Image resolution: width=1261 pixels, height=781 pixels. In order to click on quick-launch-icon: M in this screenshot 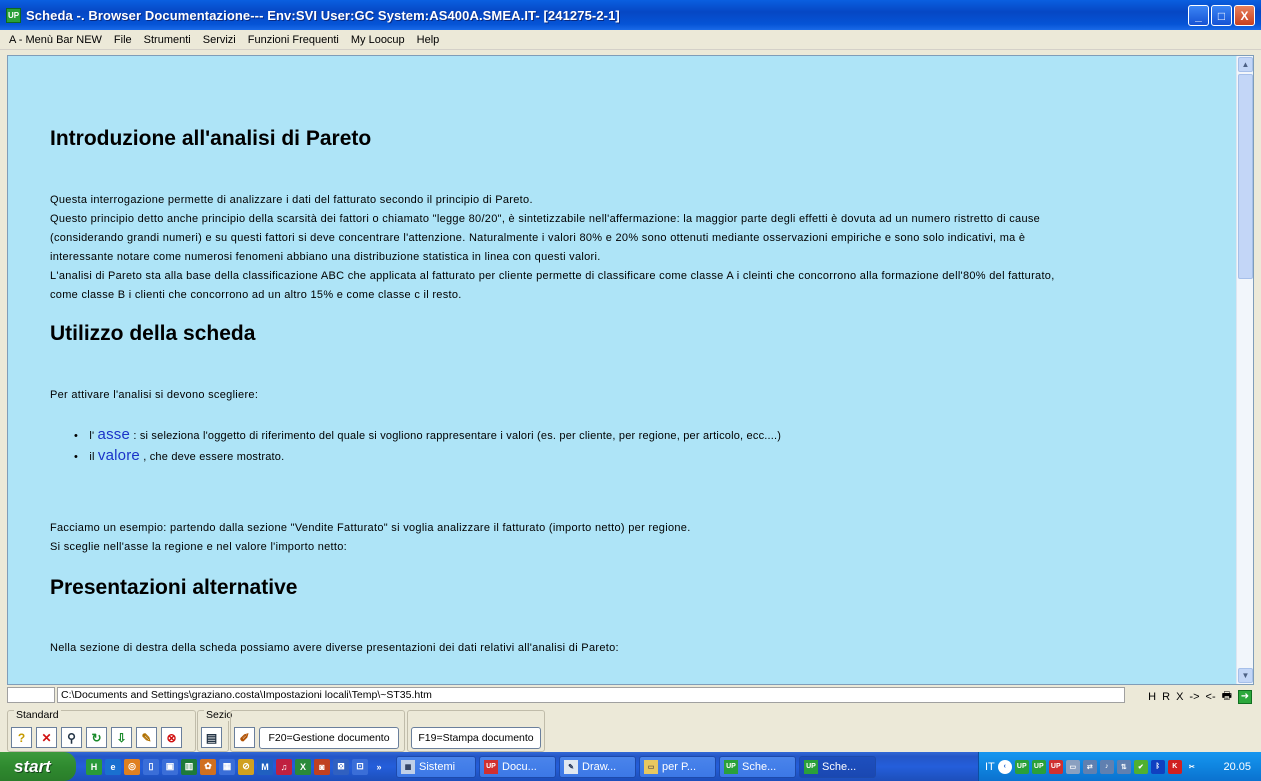, I will do `click(265, 766)`.